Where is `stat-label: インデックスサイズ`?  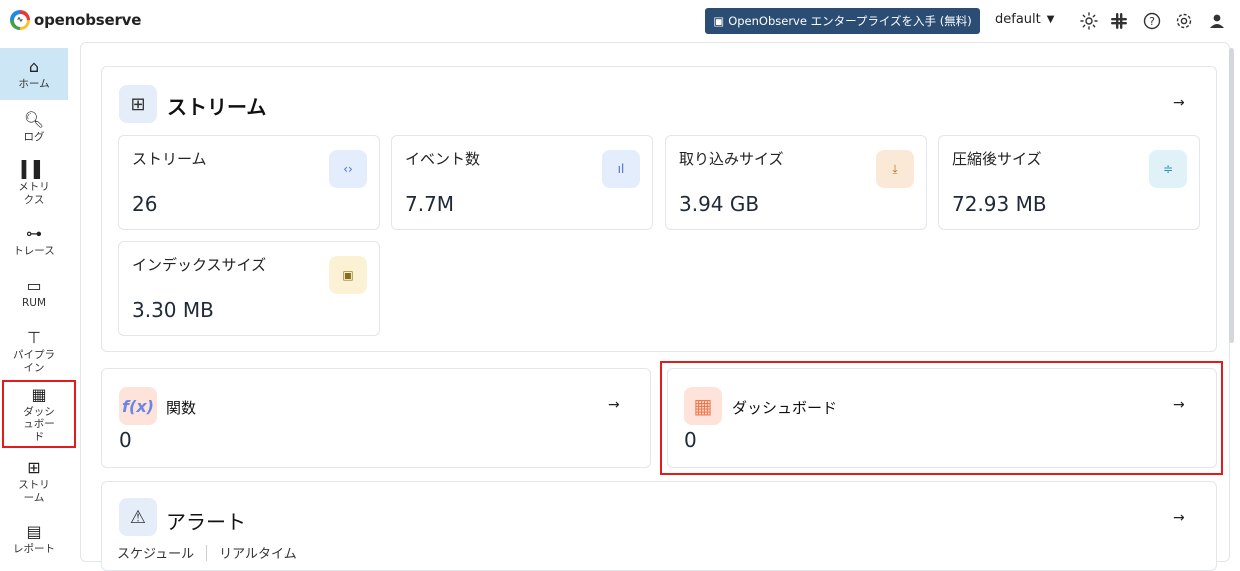
stat-label: インデックスサイズ is located at coordinates (199, 265).